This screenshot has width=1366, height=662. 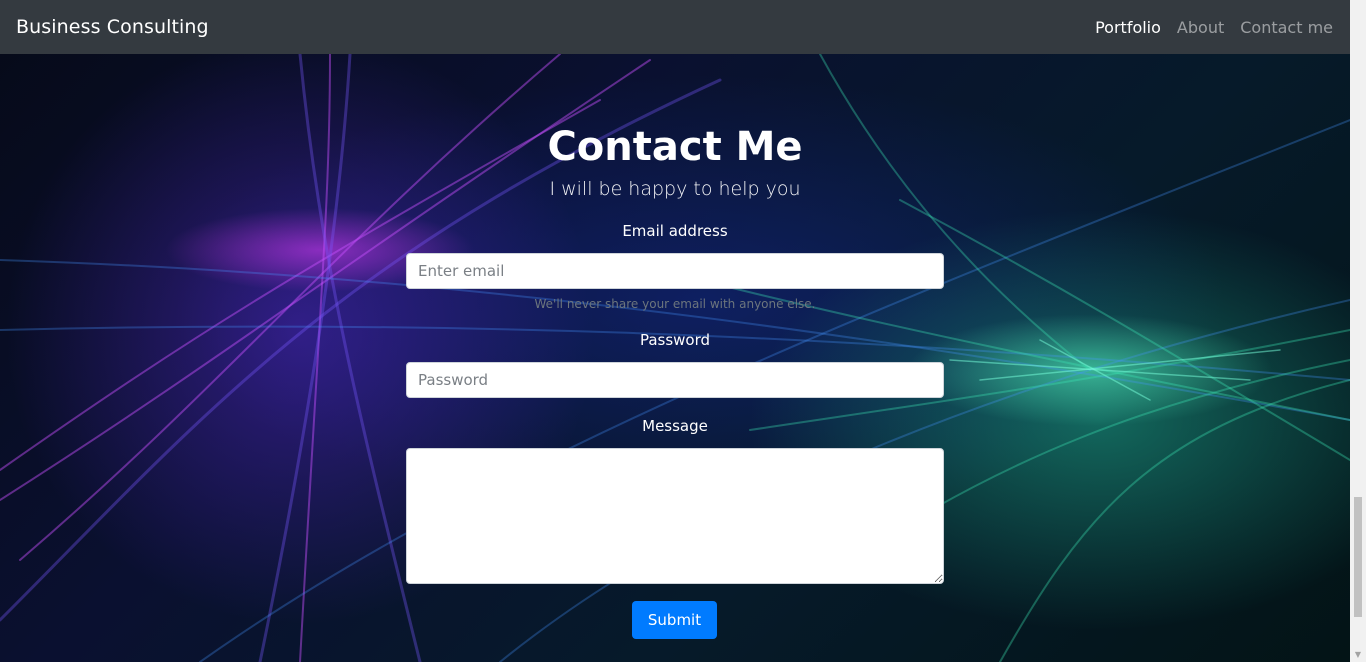 I want to click on nav-links: Portfolio About Contact me, so click(x=1214, y=27).